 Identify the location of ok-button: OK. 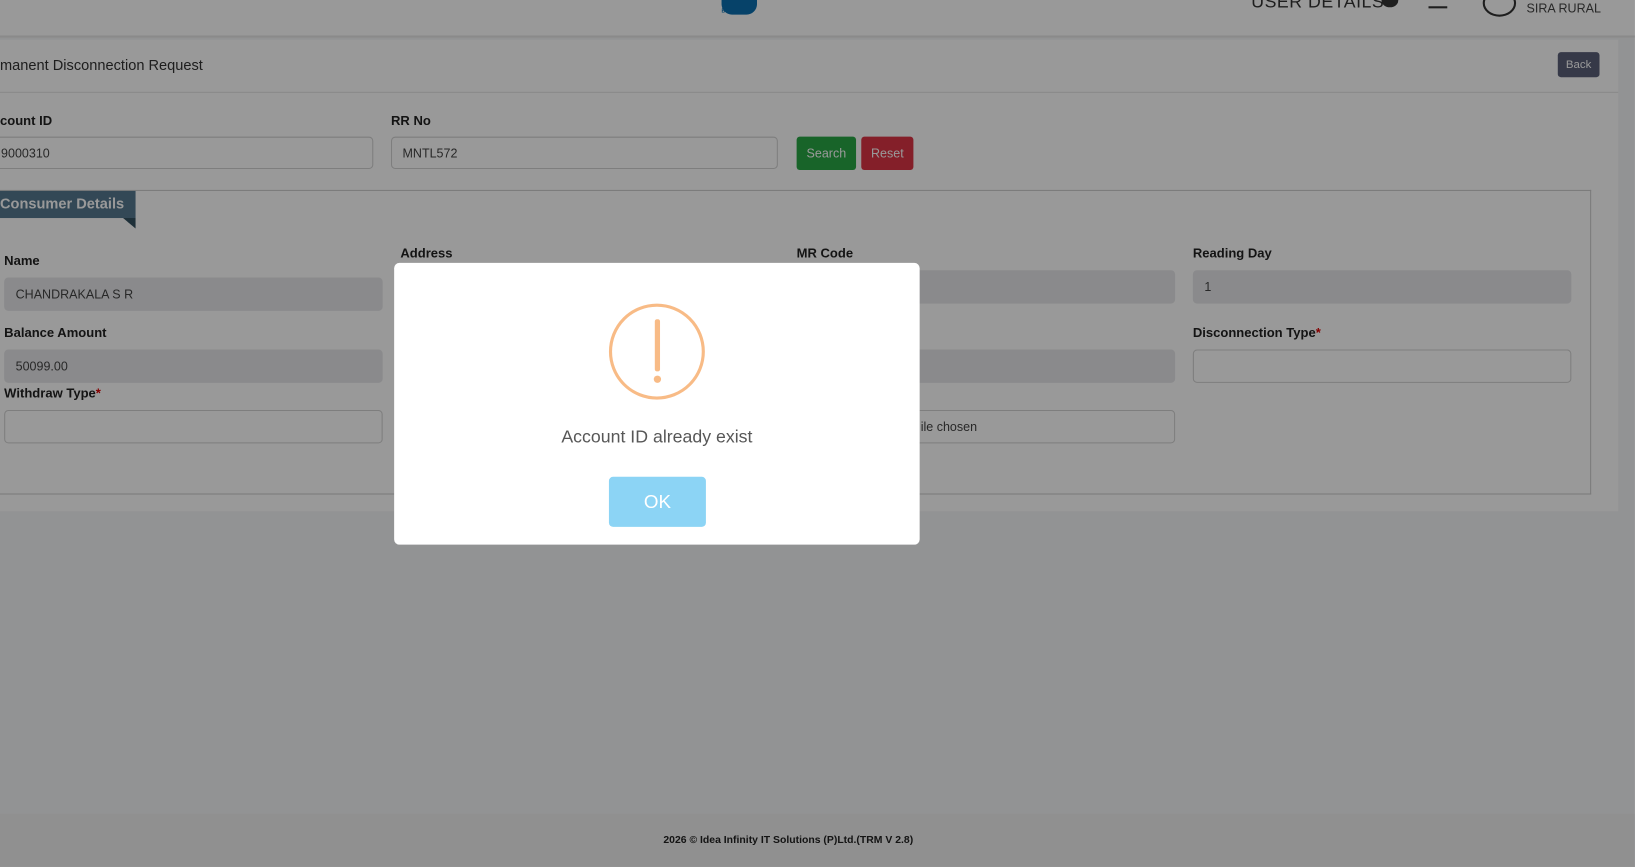
(657, 501).